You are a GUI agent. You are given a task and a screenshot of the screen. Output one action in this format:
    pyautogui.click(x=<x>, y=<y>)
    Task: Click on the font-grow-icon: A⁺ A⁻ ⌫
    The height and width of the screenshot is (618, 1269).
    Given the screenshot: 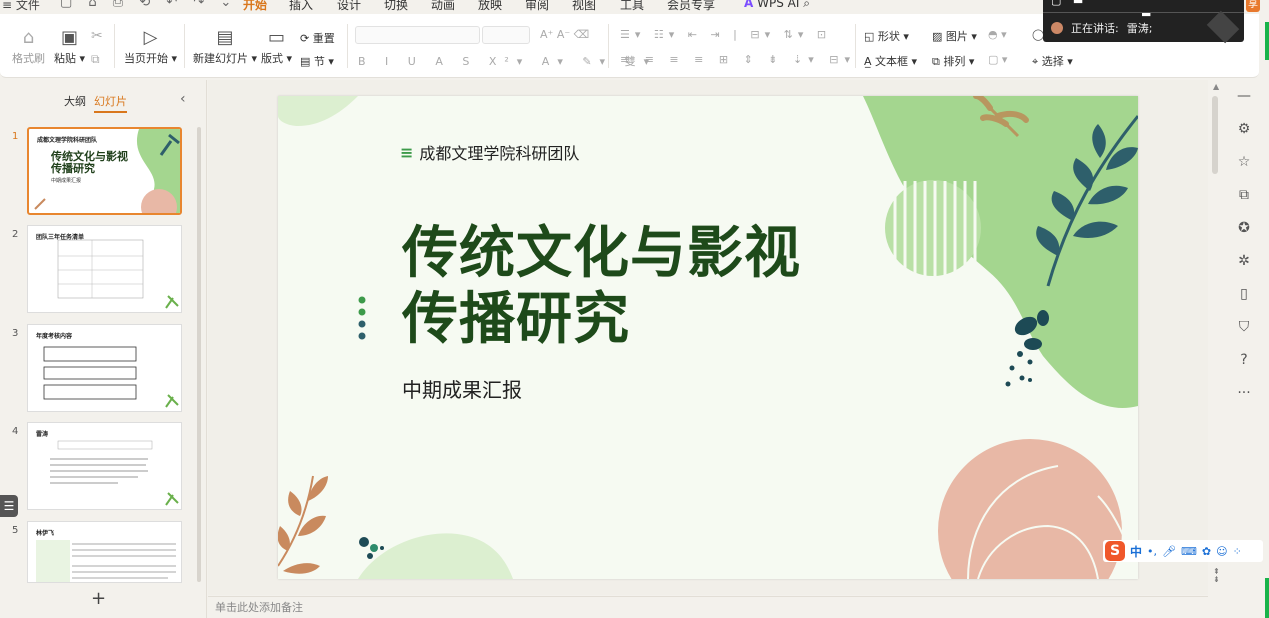 What is the action you would take?
    pyautogui.click(x=564, y=34)
    